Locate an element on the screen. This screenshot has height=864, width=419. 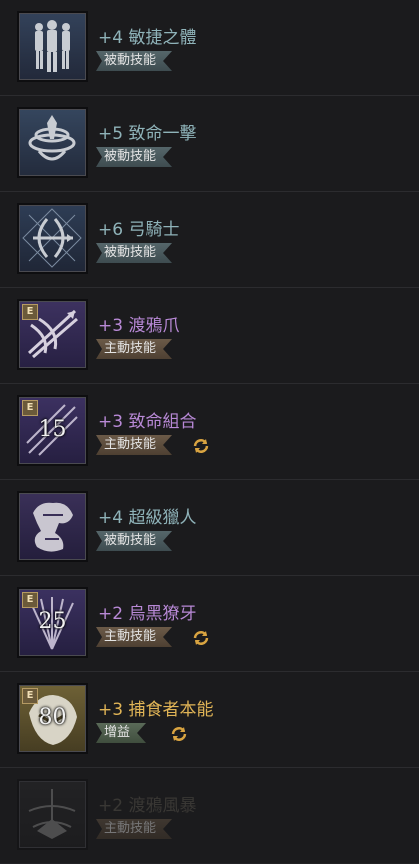
super-hunter-icon is located at coordinates (52, 526).